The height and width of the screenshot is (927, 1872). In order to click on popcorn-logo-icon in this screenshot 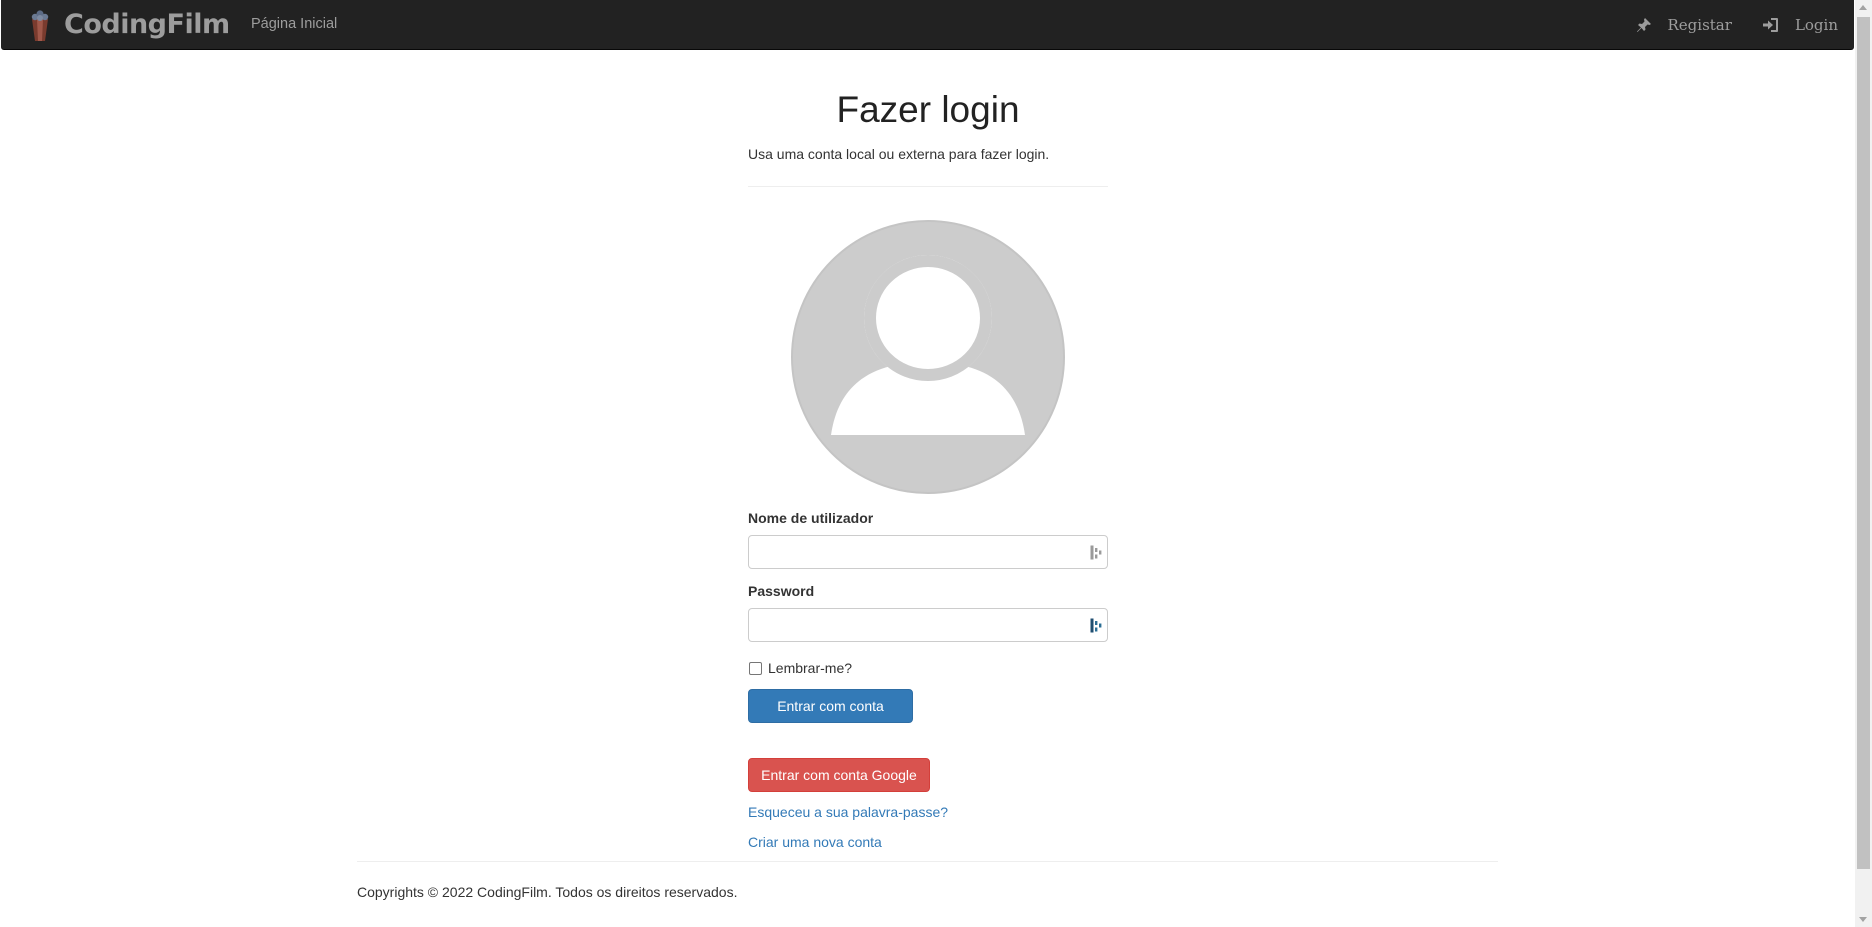, I will do `click(40, 25)`.